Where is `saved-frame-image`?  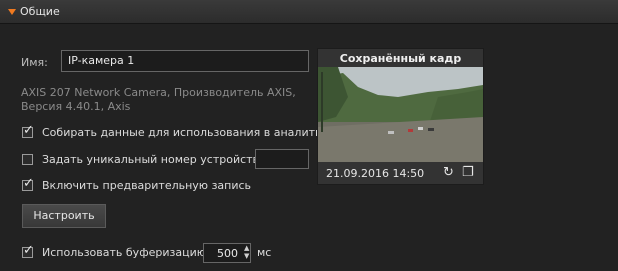
saved-frame-image is located at coordinates (400, 114).